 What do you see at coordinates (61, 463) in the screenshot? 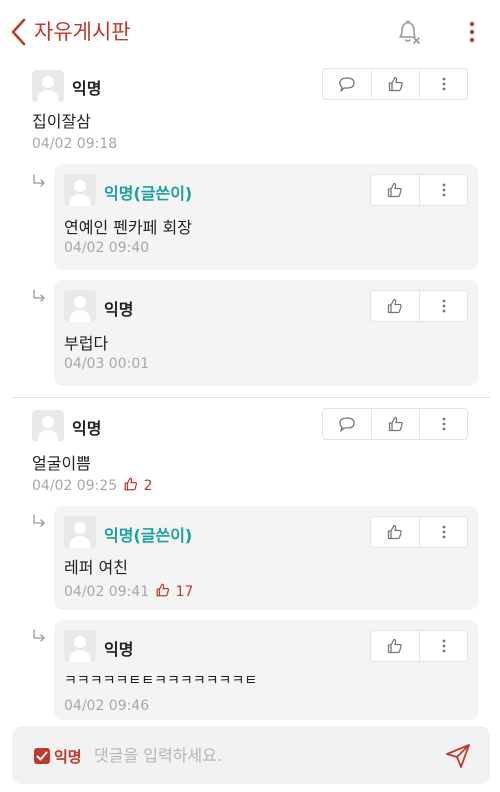
I see `comment-text: 얼굴이쁨` at bounding box center [61, 463].